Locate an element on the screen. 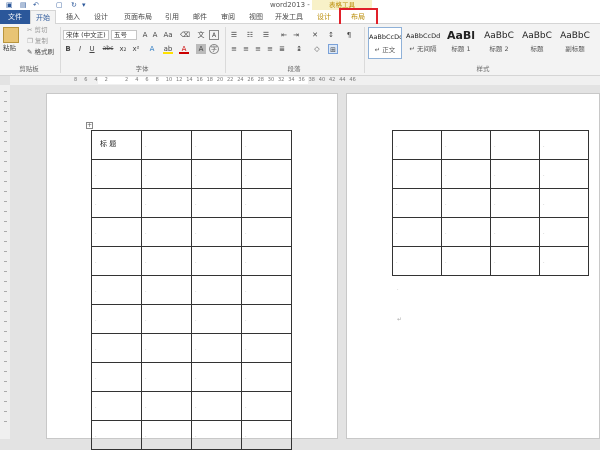 Image resolution: width=600 pixels, height=450 pixels. distributed-icon: ≣ is located at coordinates (282, 49).